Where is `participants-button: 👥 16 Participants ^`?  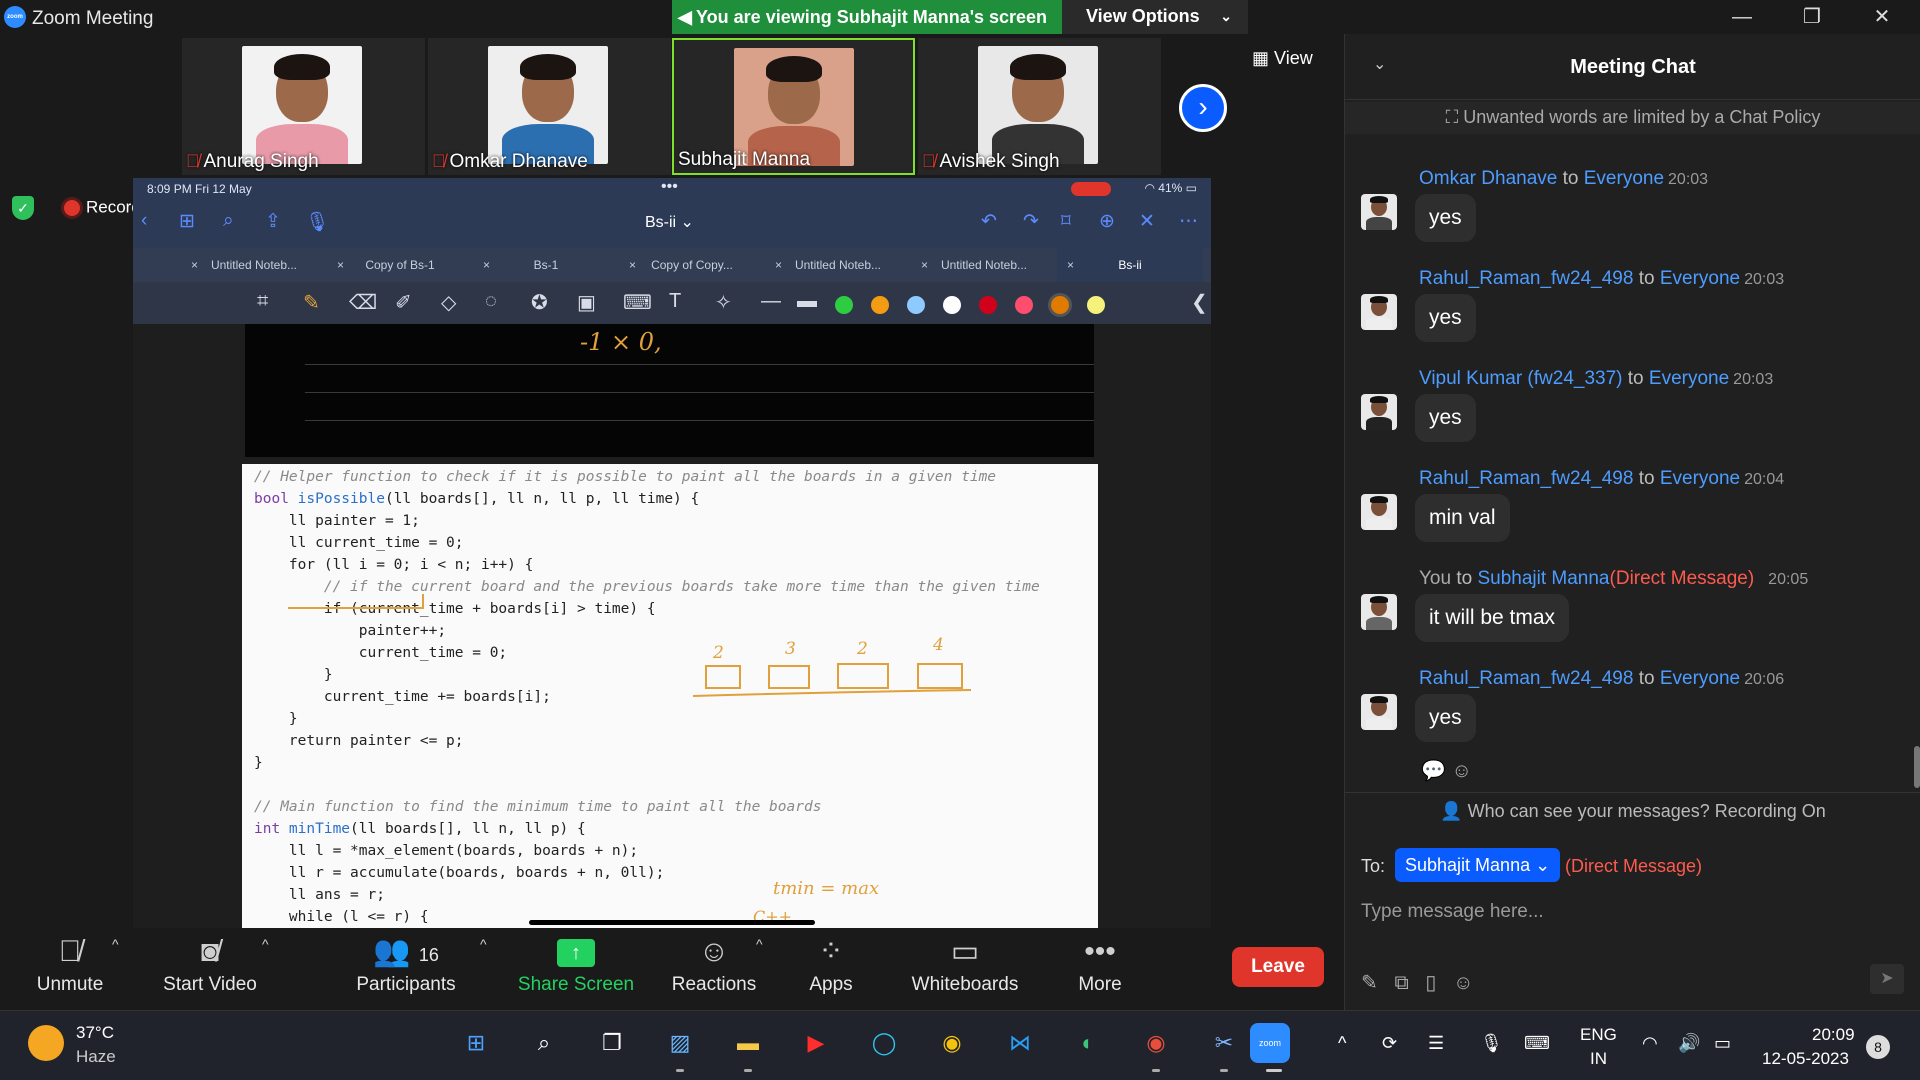 participants-button: 👥 16 Participants ^ is located at coordinates (416, 969).